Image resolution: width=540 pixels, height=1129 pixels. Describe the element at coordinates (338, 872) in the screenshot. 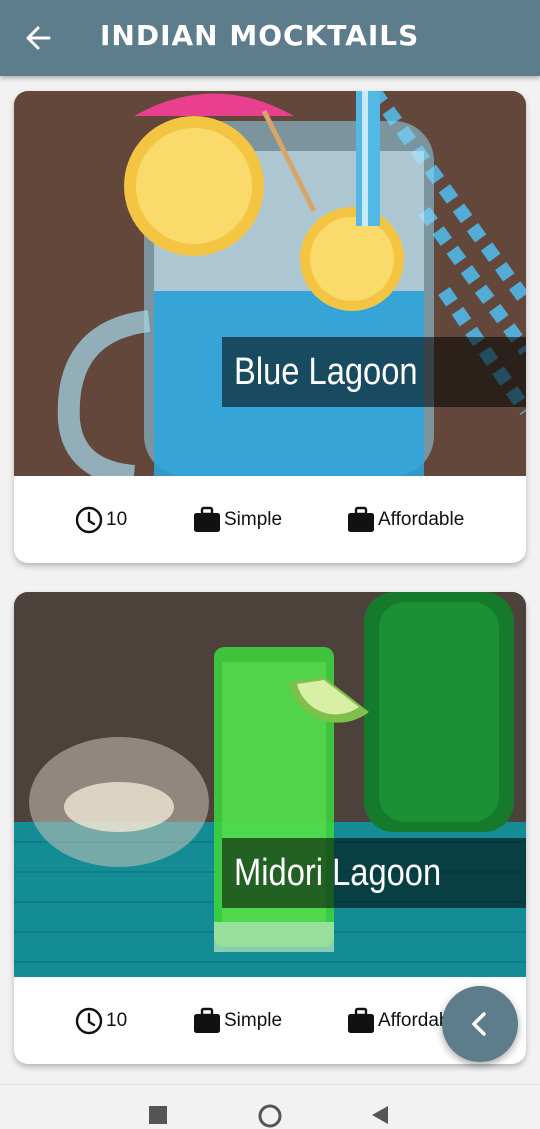

I see `meal-title: Midori Lagoon` at that location.